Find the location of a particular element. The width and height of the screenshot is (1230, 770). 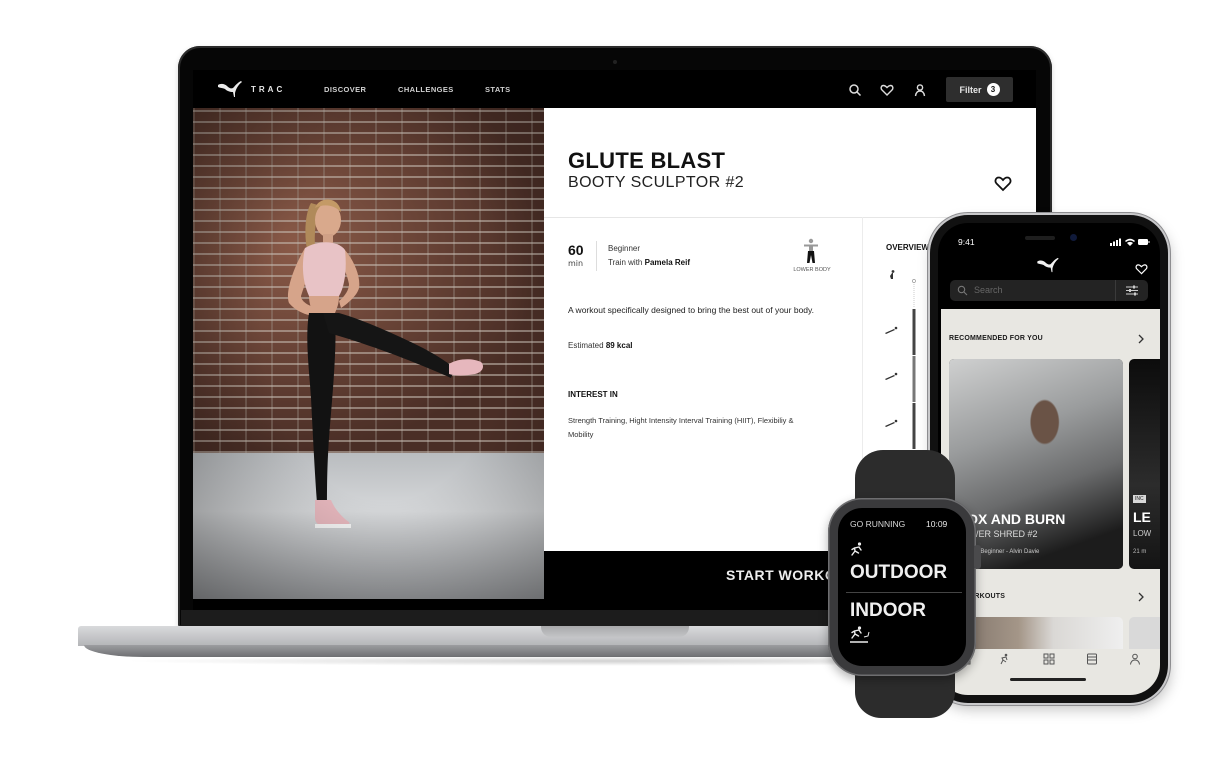

estimated-calories: Estimated 89 kcal is located at coordinates (600, 345).